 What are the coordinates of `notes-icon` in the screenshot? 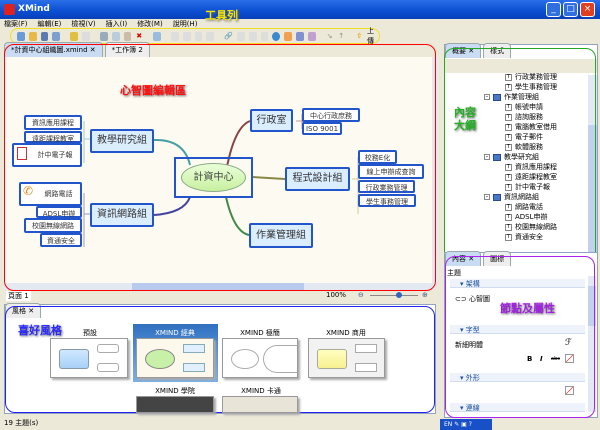 It's located at (299, 36).